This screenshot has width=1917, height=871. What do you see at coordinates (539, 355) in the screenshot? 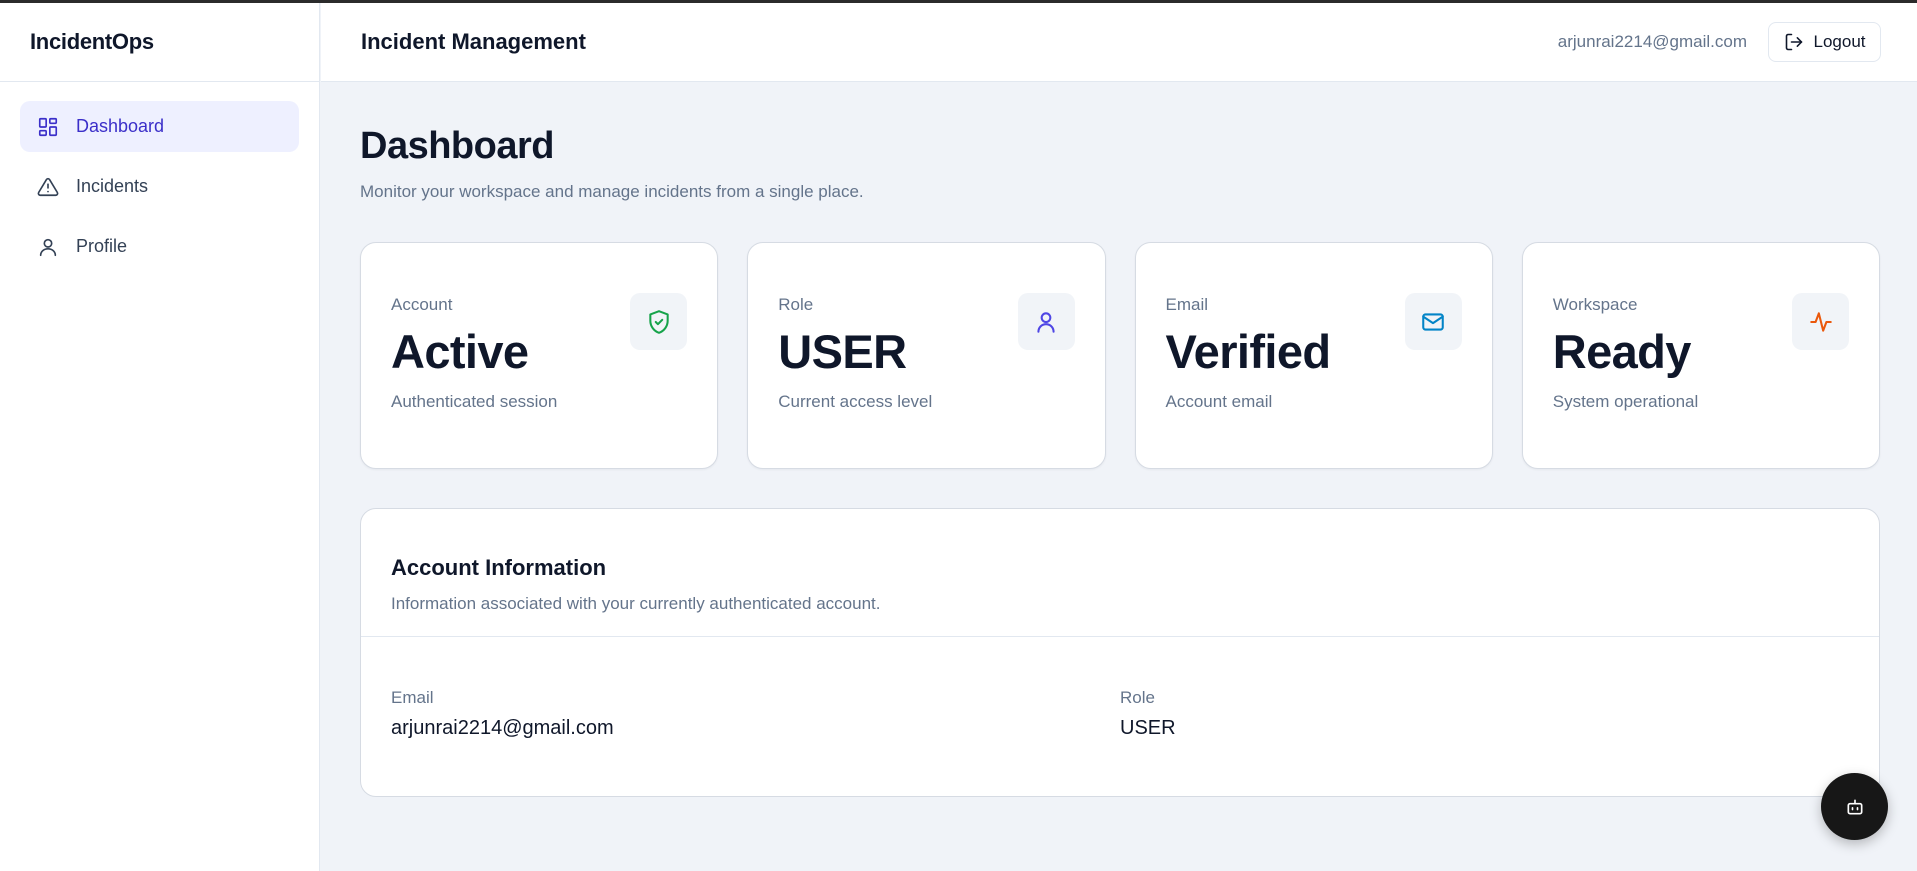
I see `stat-card-account: Account Active Authenticated session` at bounding box center [539, 355].